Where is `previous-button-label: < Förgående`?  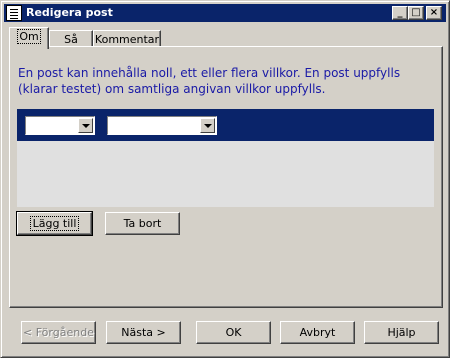
previous-button-label: < Förgående is located at coordinates (58, 332).